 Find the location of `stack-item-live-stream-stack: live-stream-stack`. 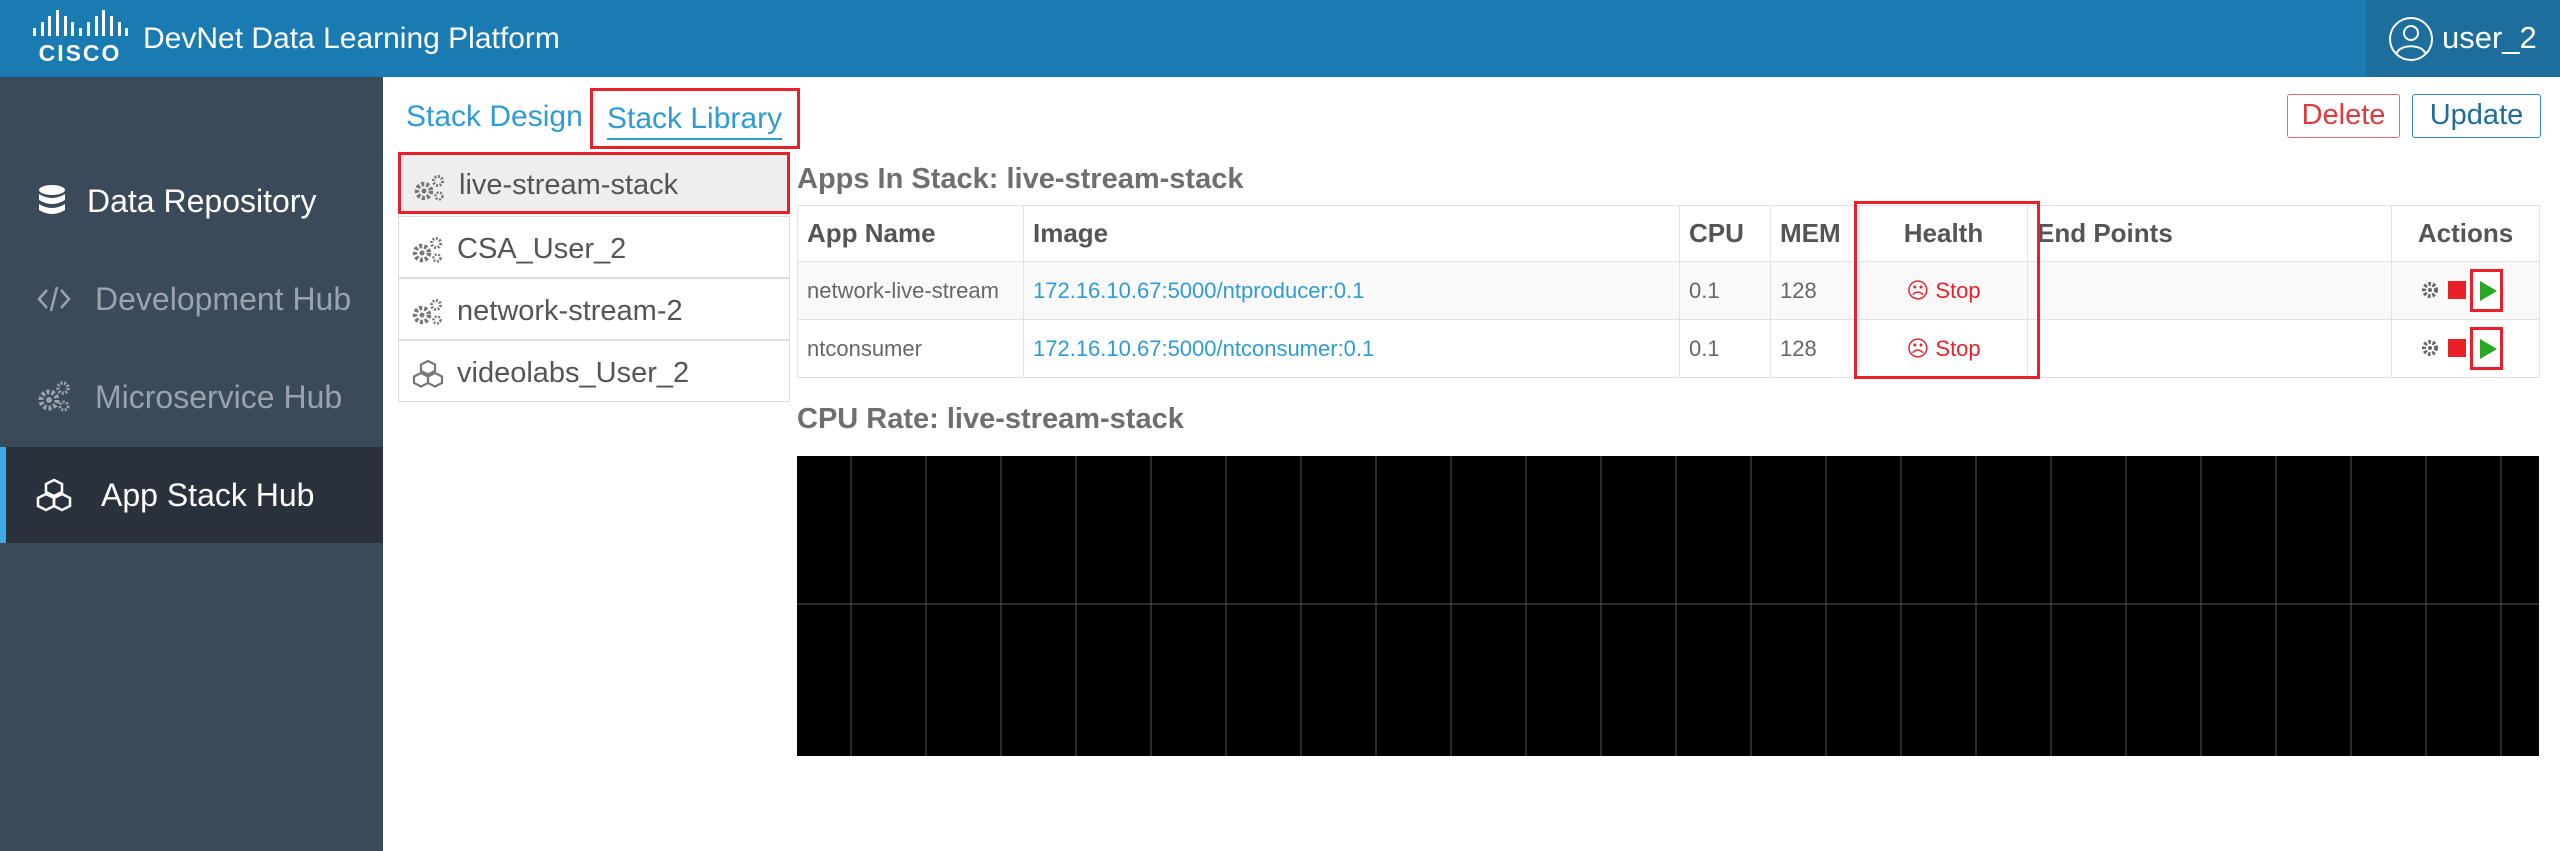

stack-item-live-stream-stack: live-stream-stack is located at coordinates (594, 183).